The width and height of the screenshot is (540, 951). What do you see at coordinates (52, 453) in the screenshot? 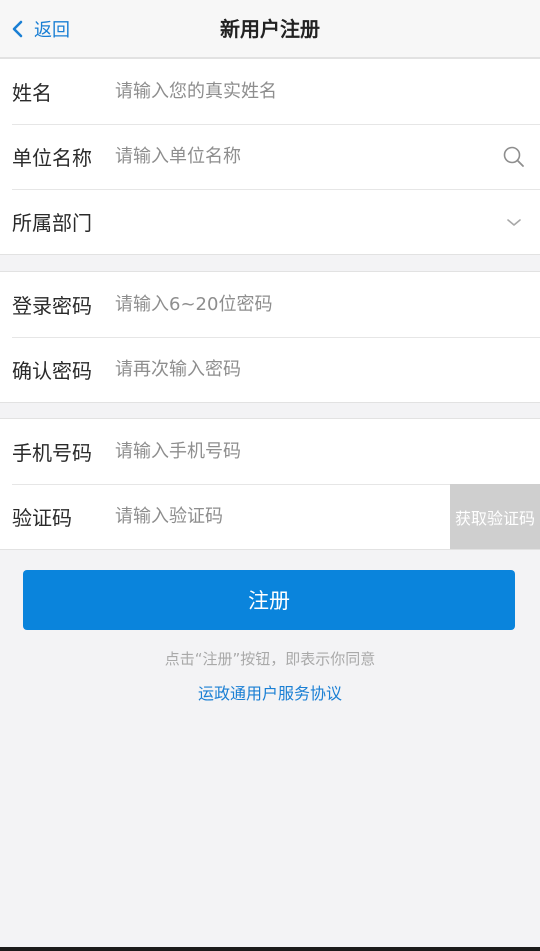
I see `phone-label: 手机号码` at bounding box center [52, 453].